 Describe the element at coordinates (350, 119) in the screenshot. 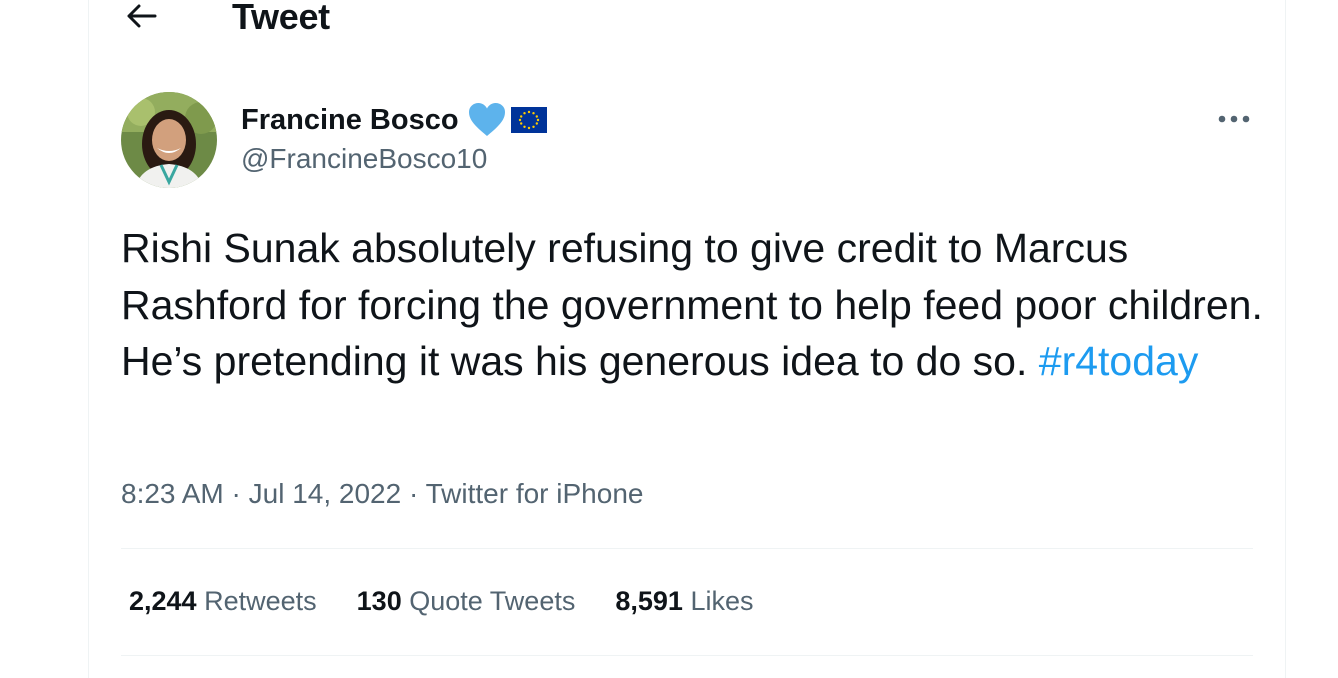

I see `author-name-text: Francine Bosco` at that location.